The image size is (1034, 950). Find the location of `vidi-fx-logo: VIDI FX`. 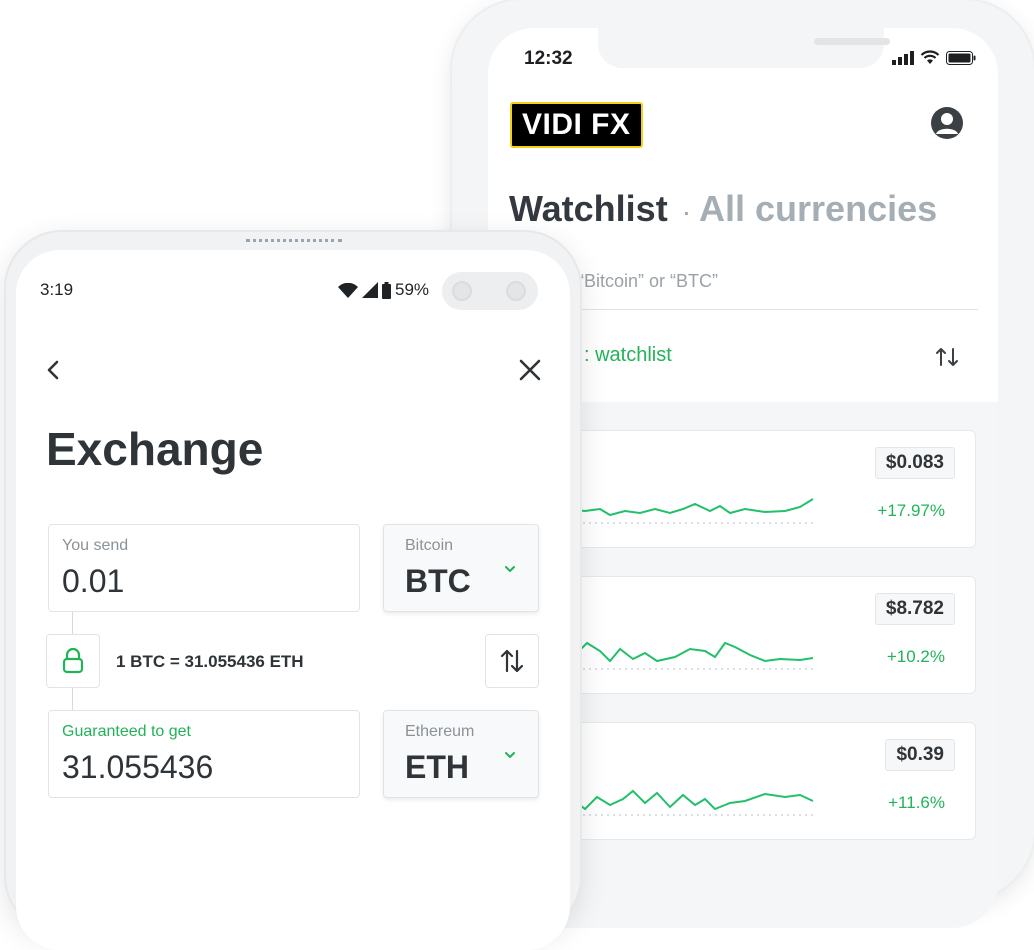

vidi-fx-logo: VIDI FX is located at coordinates (576, 125).